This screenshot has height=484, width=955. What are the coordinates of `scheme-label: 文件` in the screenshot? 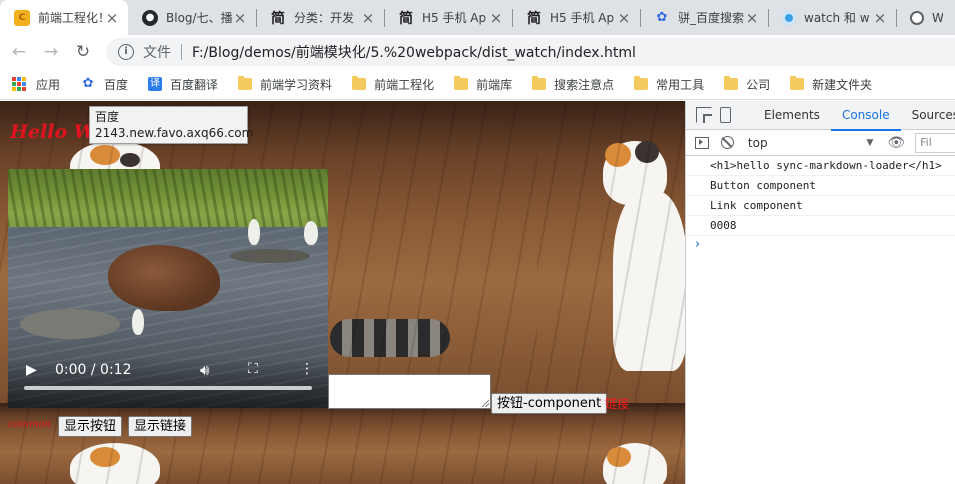 It's located at (157, 53).